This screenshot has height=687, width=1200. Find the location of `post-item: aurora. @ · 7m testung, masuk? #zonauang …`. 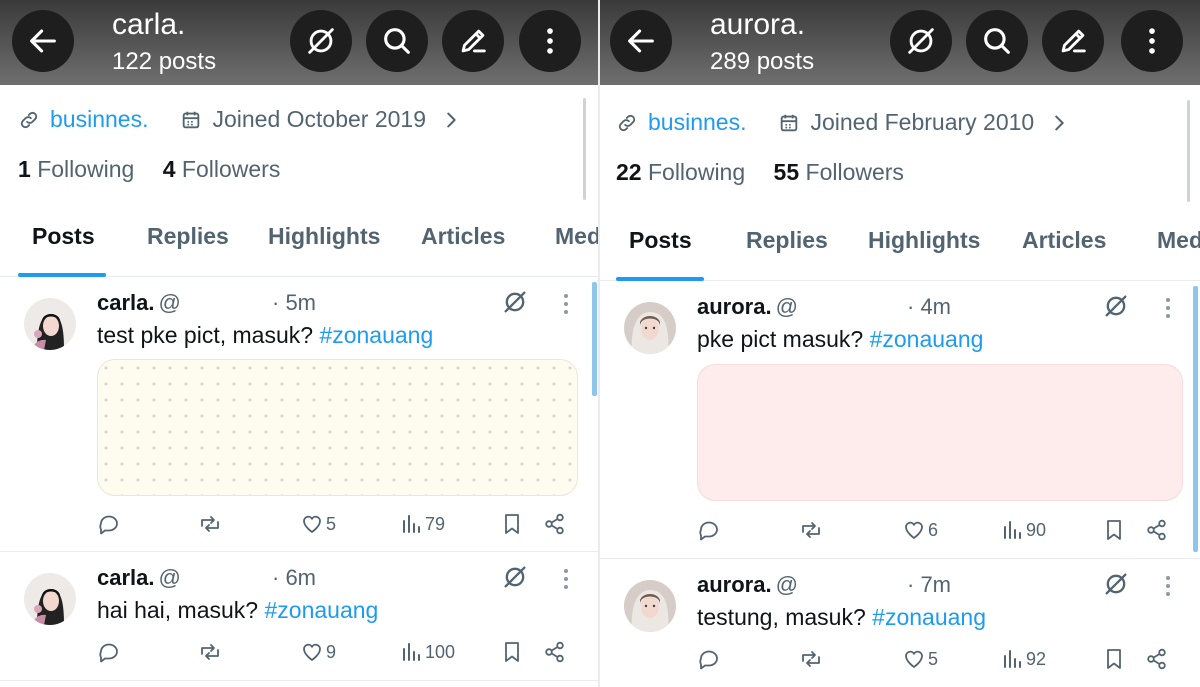

post-item: aurora. @ · 7m testung, masuk? #zonauang … is located at coordinates (900, 623).